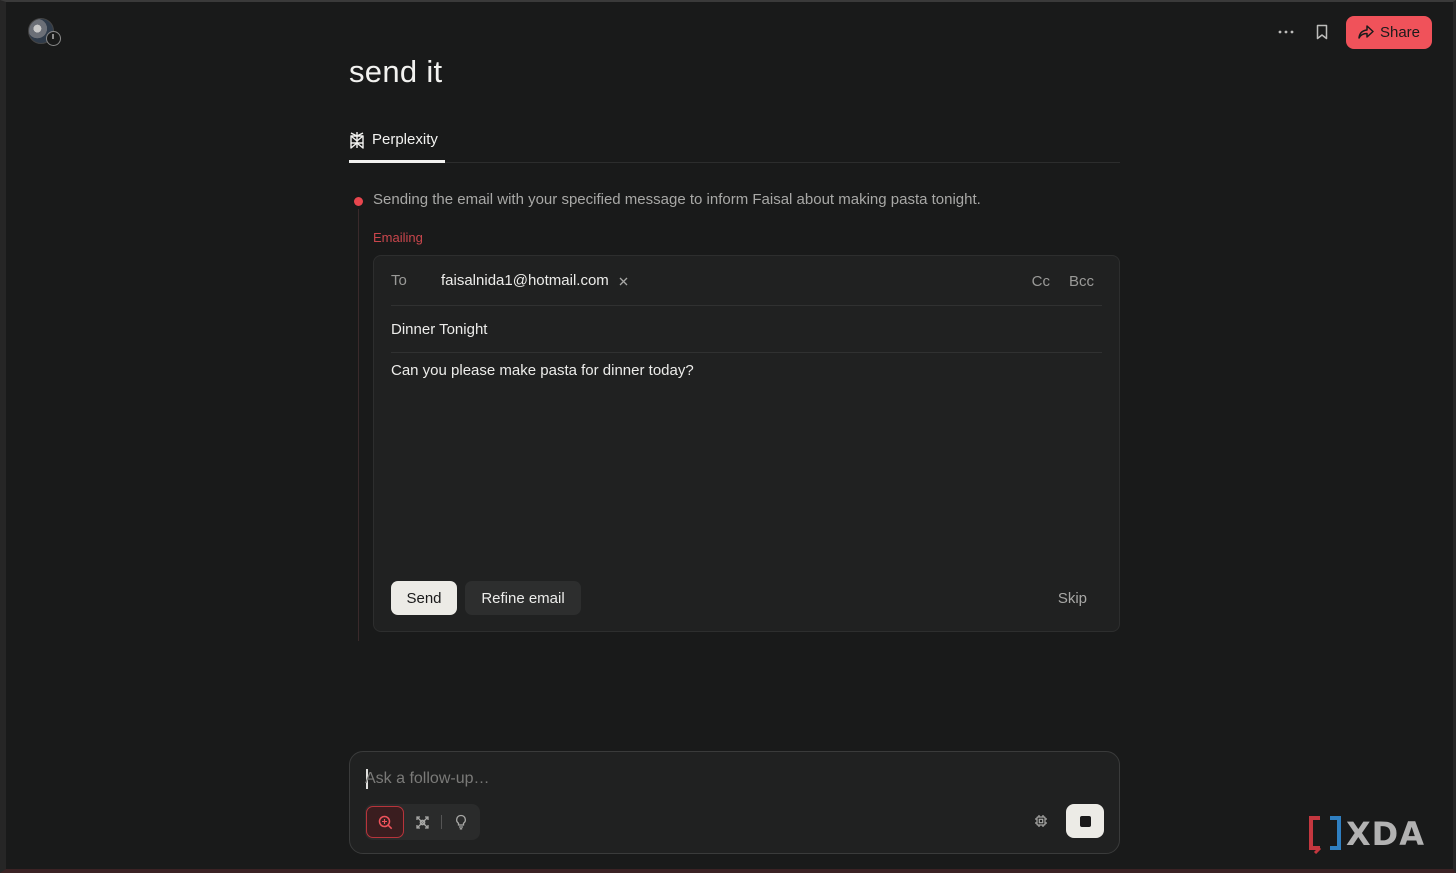 The image size is (1456, 873). What do you see at coordinates (1325, 835) in the screenshot?
I see `xda-logo-icon` at bounding box center [1325, 835].